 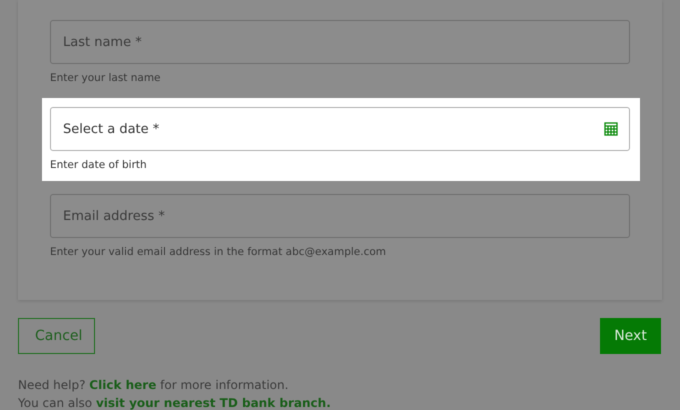 I want to click on helper-text: Enter date of birth, so click(x=99, y=165).